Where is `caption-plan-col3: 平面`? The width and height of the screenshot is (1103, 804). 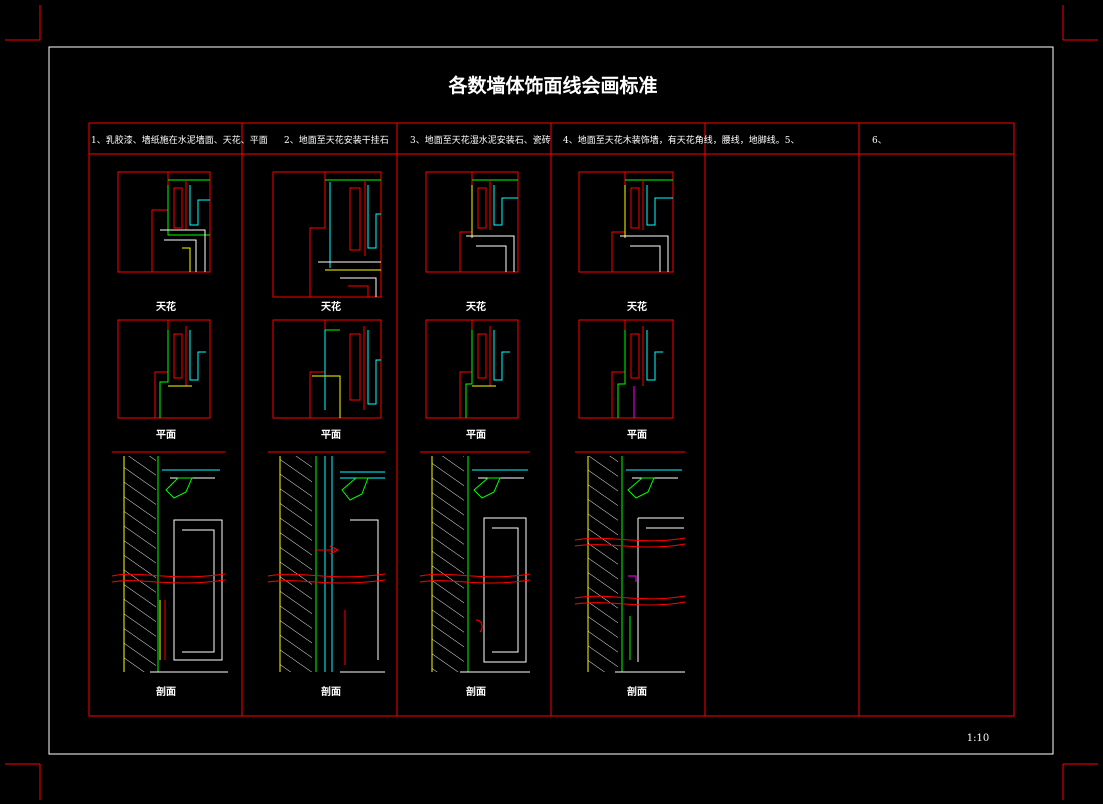 caption-plan-col3: 平面 is located at coordinates (476, 435).